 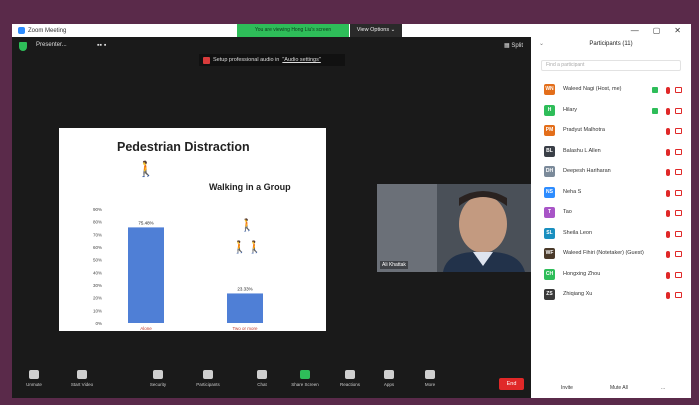 I want to click on unmute-button: Unmute, so click(x=34, y=378).